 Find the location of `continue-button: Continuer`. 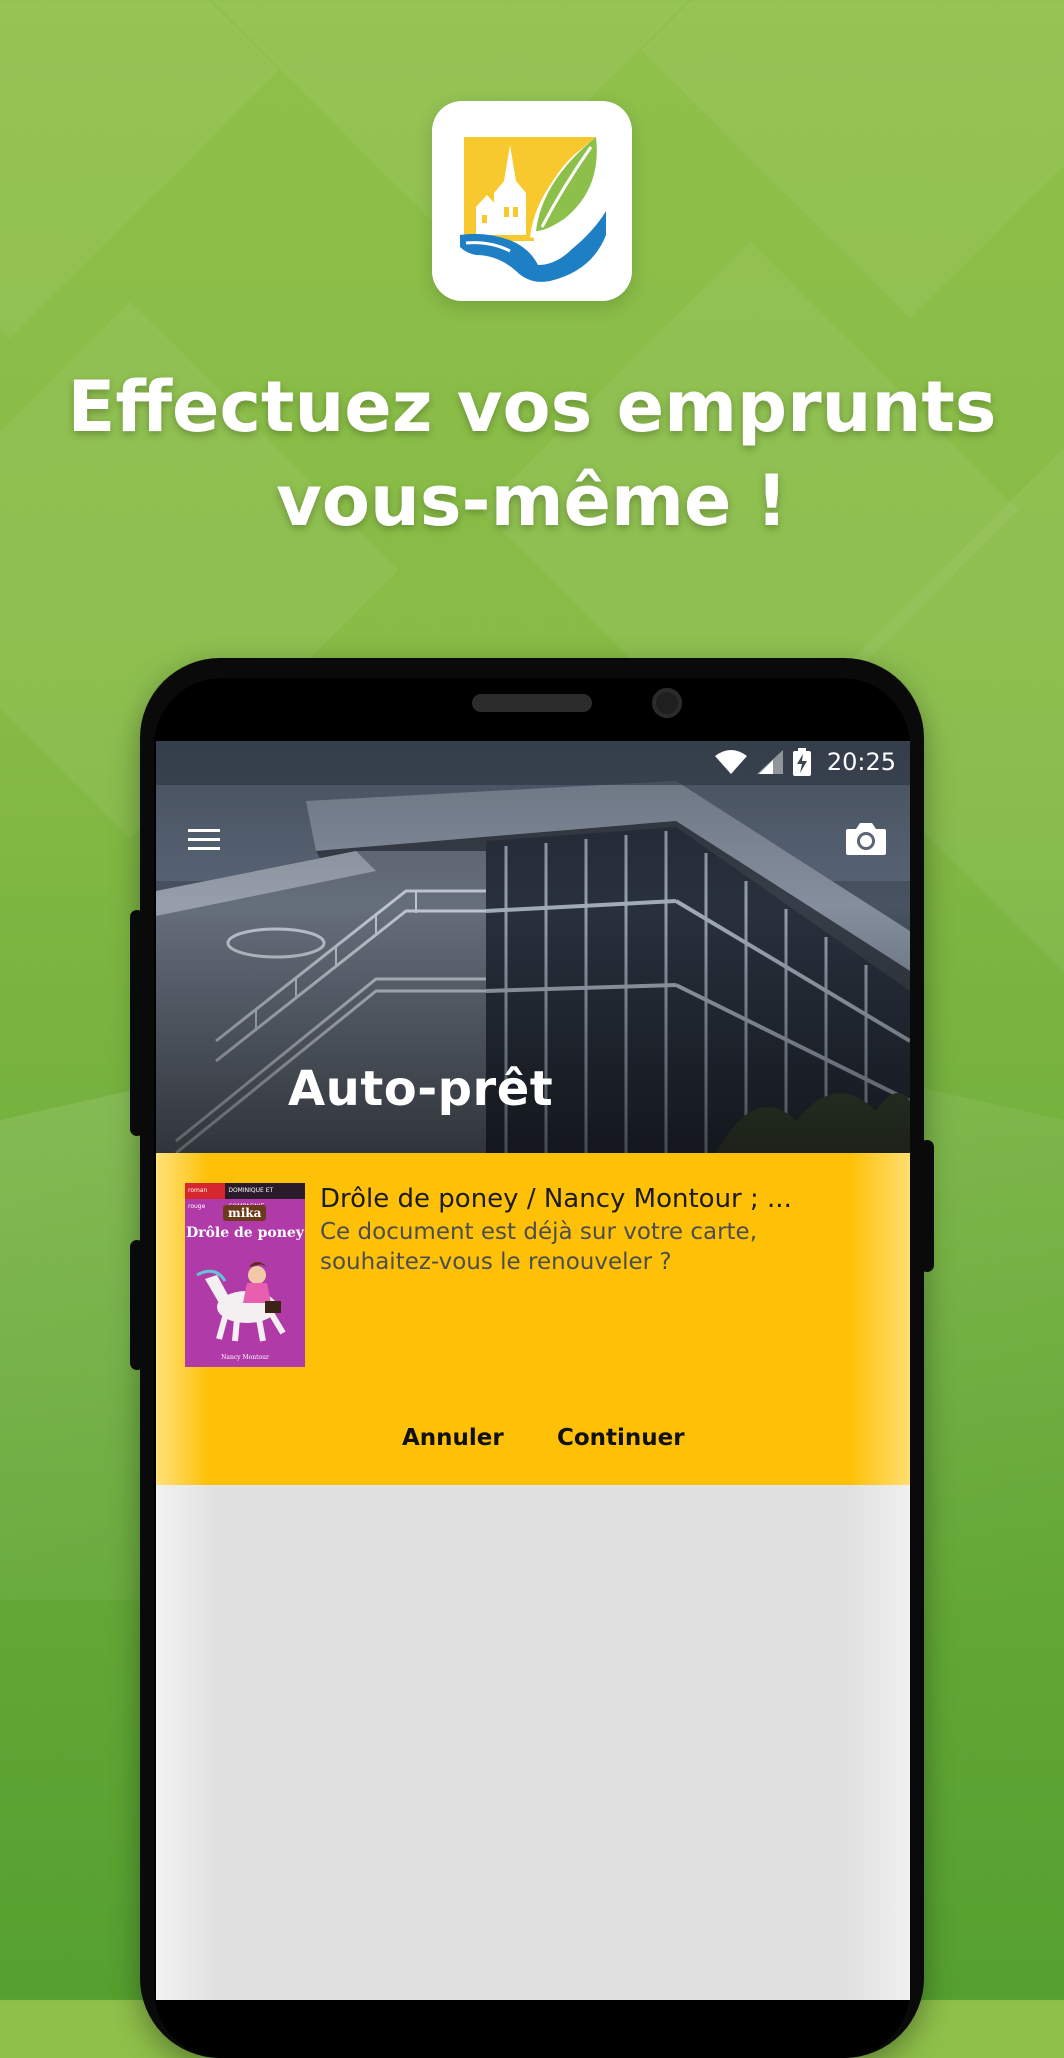

continue-button: Continuer is located at coordinates (621, 1438).